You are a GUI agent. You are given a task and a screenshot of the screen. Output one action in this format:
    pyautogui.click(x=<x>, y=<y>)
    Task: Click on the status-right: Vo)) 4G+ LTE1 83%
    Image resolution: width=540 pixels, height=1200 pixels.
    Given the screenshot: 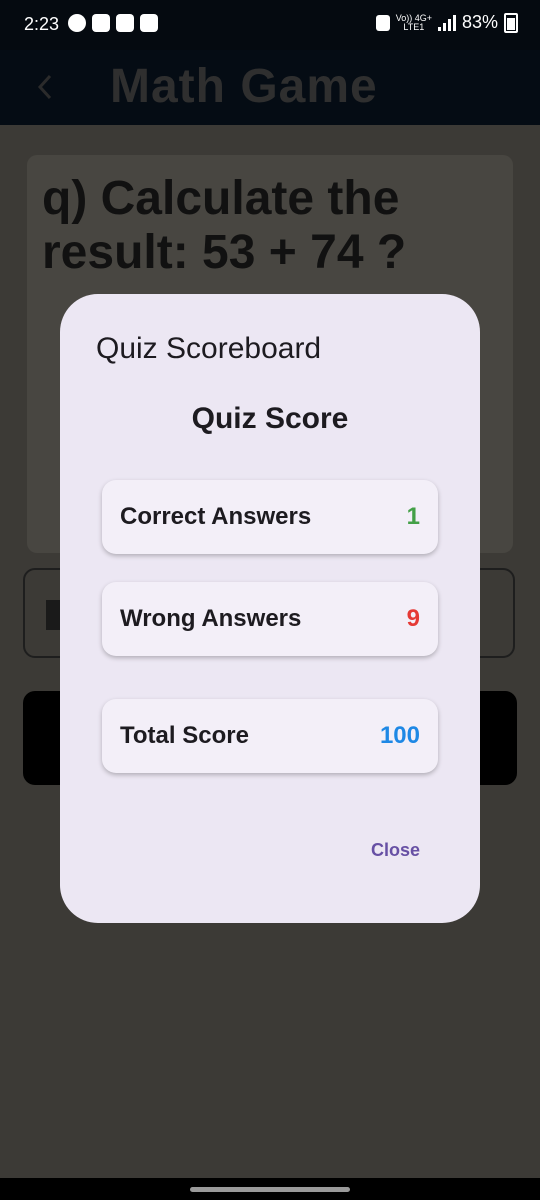 What is the action you would take?
    pyautogui.click(x=446, y=22)
    